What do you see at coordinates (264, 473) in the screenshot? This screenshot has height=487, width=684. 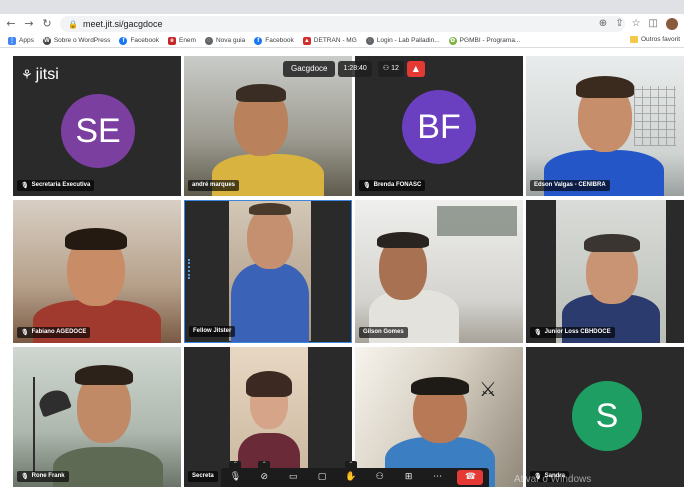 I see `camera-muted-icon: ⌃ ⊘` at bounding box center [264, 473].